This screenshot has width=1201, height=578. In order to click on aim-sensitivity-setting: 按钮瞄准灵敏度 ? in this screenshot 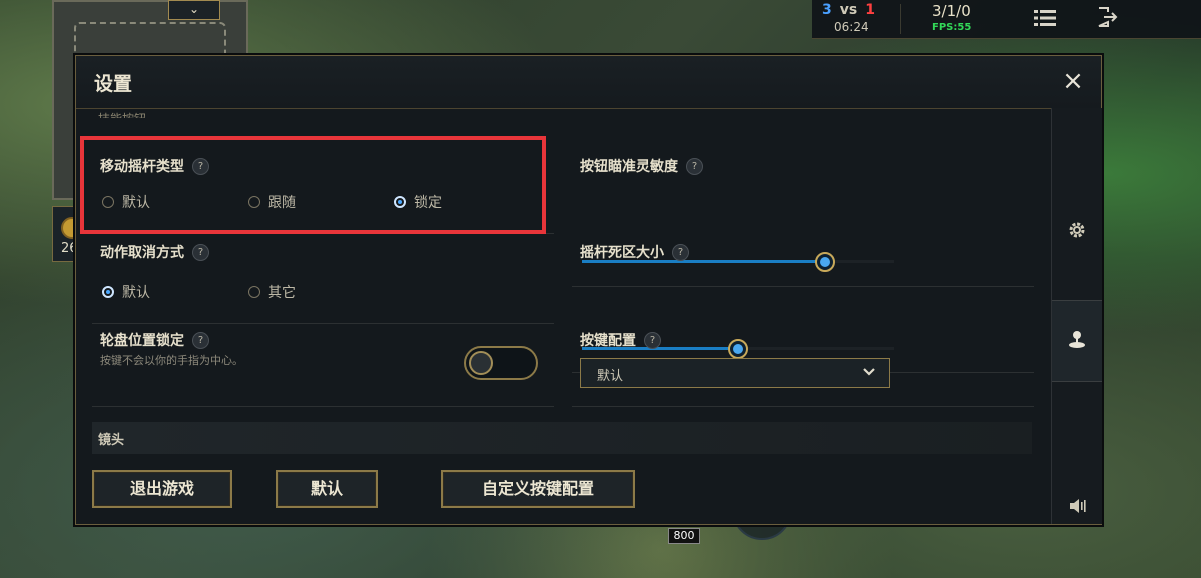, I will do `click(641, 166)`.